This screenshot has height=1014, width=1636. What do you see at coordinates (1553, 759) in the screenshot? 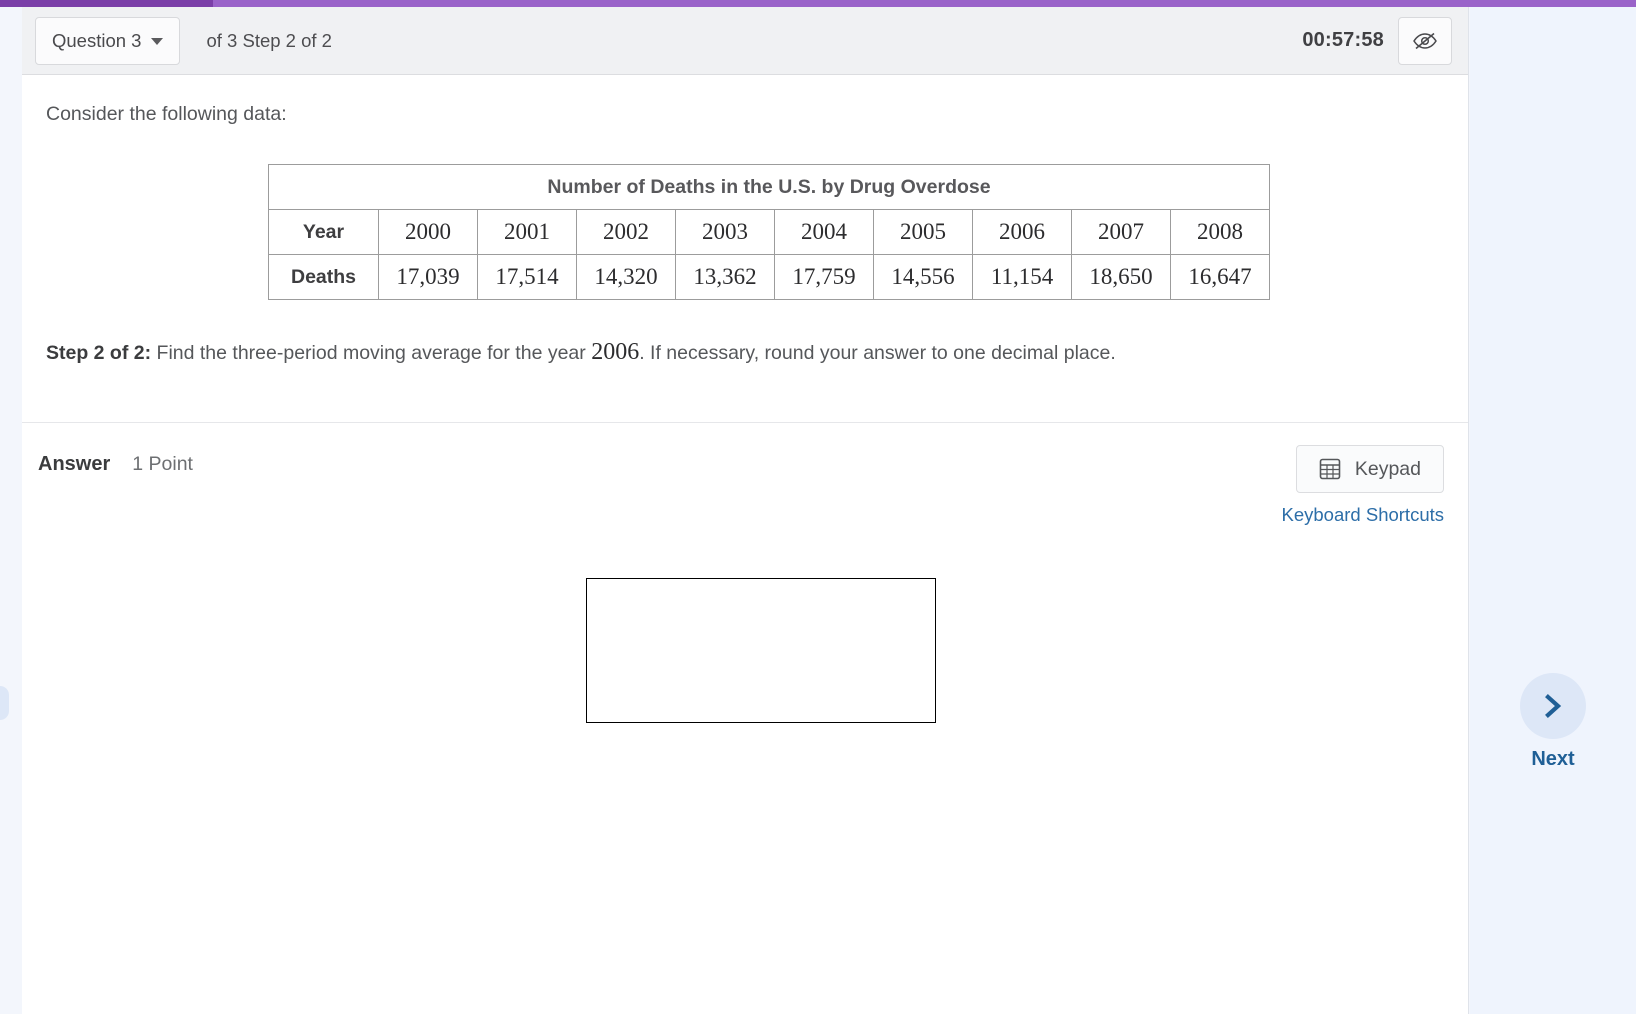
I see `next-button-label: Next` at bounding box center [1553, 759].